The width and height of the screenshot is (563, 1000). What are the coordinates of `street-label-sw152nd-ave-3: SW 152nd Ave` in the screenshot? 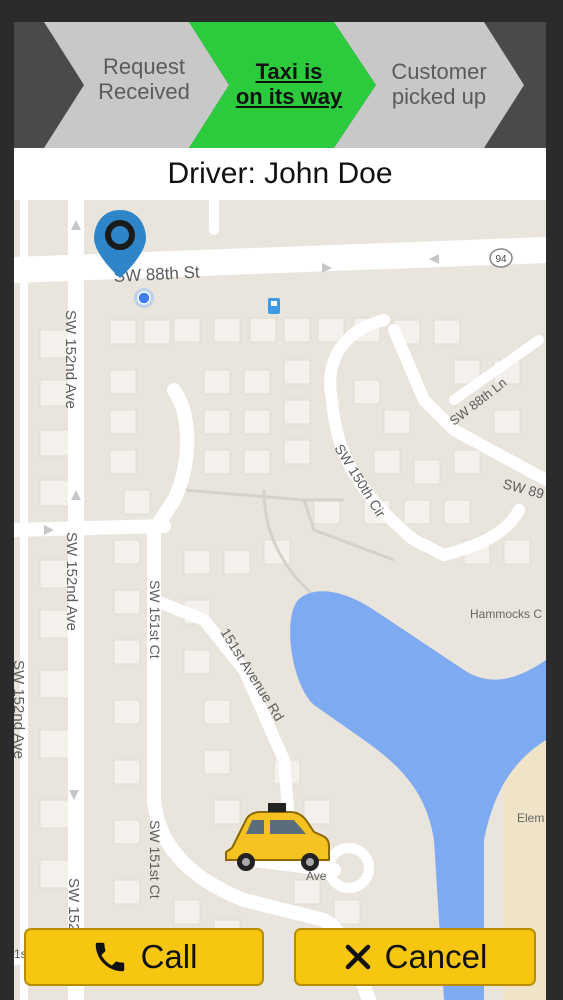 It's located at (20, 709).